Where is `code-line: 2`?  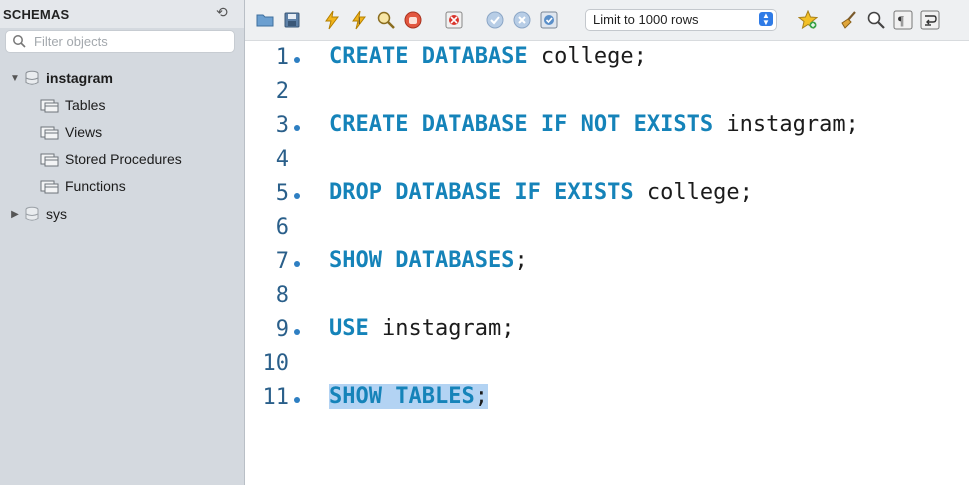
code-line: 2 is located at coordinates (607, 92).